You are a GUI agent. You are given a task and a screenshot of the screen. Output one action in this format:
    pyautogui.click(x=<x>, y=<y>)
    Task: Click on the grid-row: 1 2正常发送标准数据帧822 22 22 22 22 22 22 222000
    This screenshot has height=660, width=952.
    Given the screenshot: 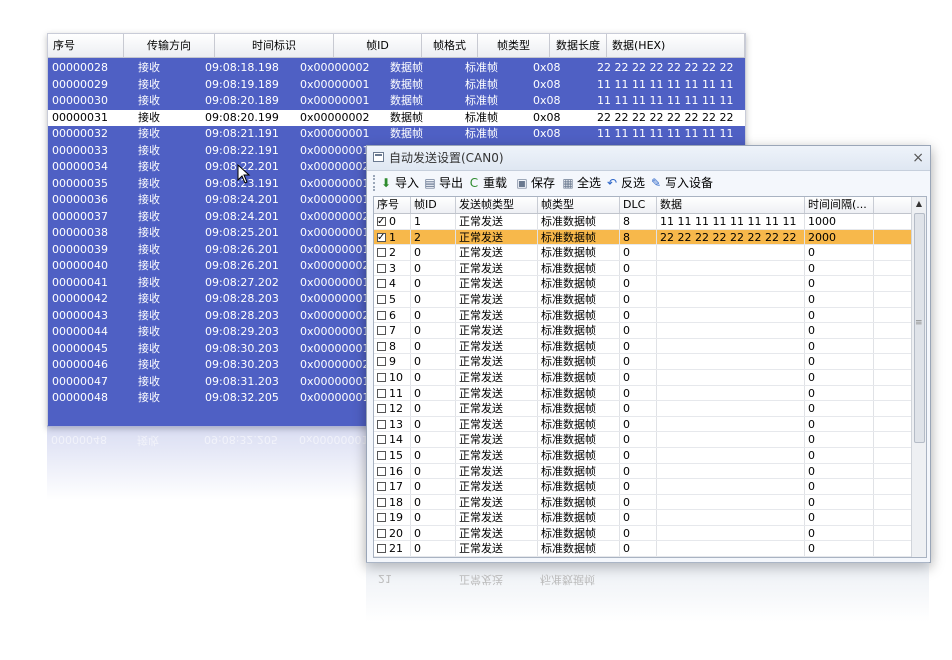 What is the action you would take?
    pyautogui.click(x=643, y=237)
    